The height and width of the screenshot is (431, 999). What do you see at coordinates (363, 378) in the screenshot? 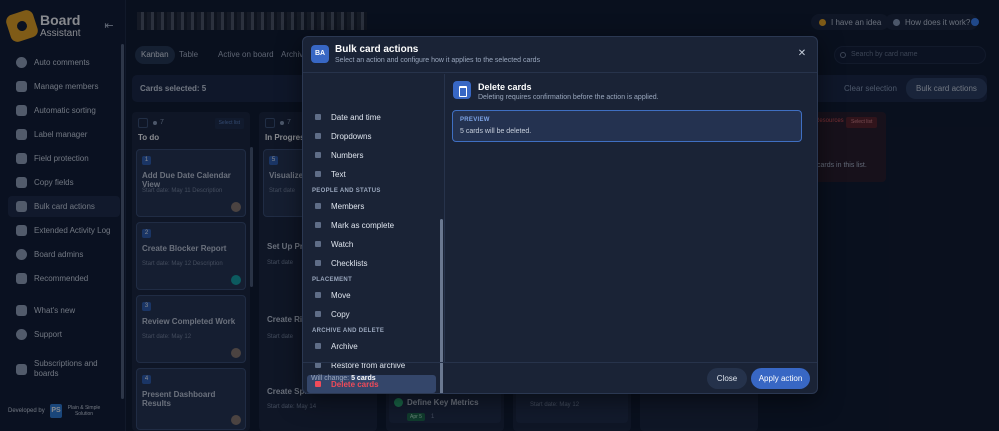
I see `will-change-count: 5 cards` at bounding box center [363, 378].